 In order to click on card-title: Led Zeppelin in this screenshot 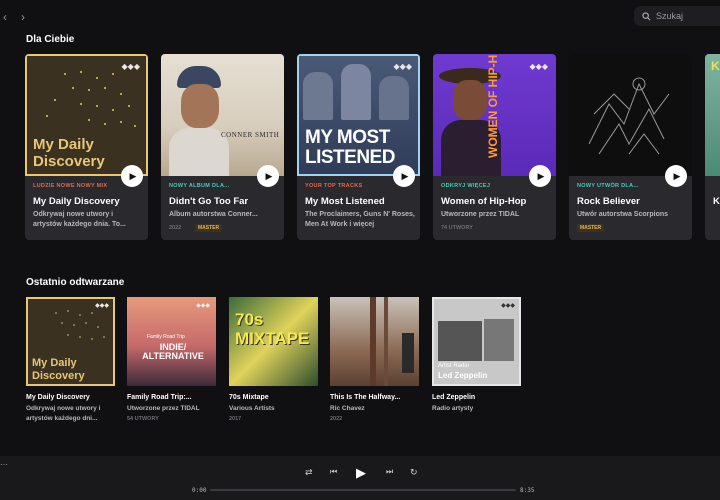, I will do `click(454, 397)`.